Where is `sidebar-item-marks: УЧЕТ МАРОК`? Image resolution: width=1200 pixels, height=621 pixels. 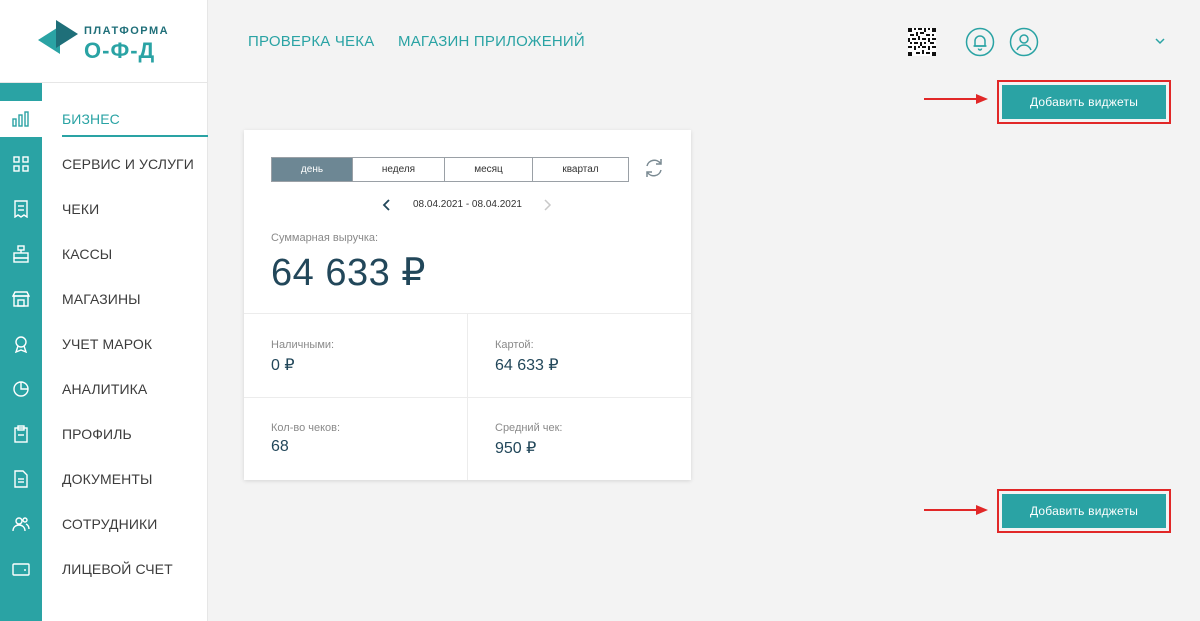
sidebar-item-marks: УЧЕТ МАРОК is located at coordinates (107, 344).